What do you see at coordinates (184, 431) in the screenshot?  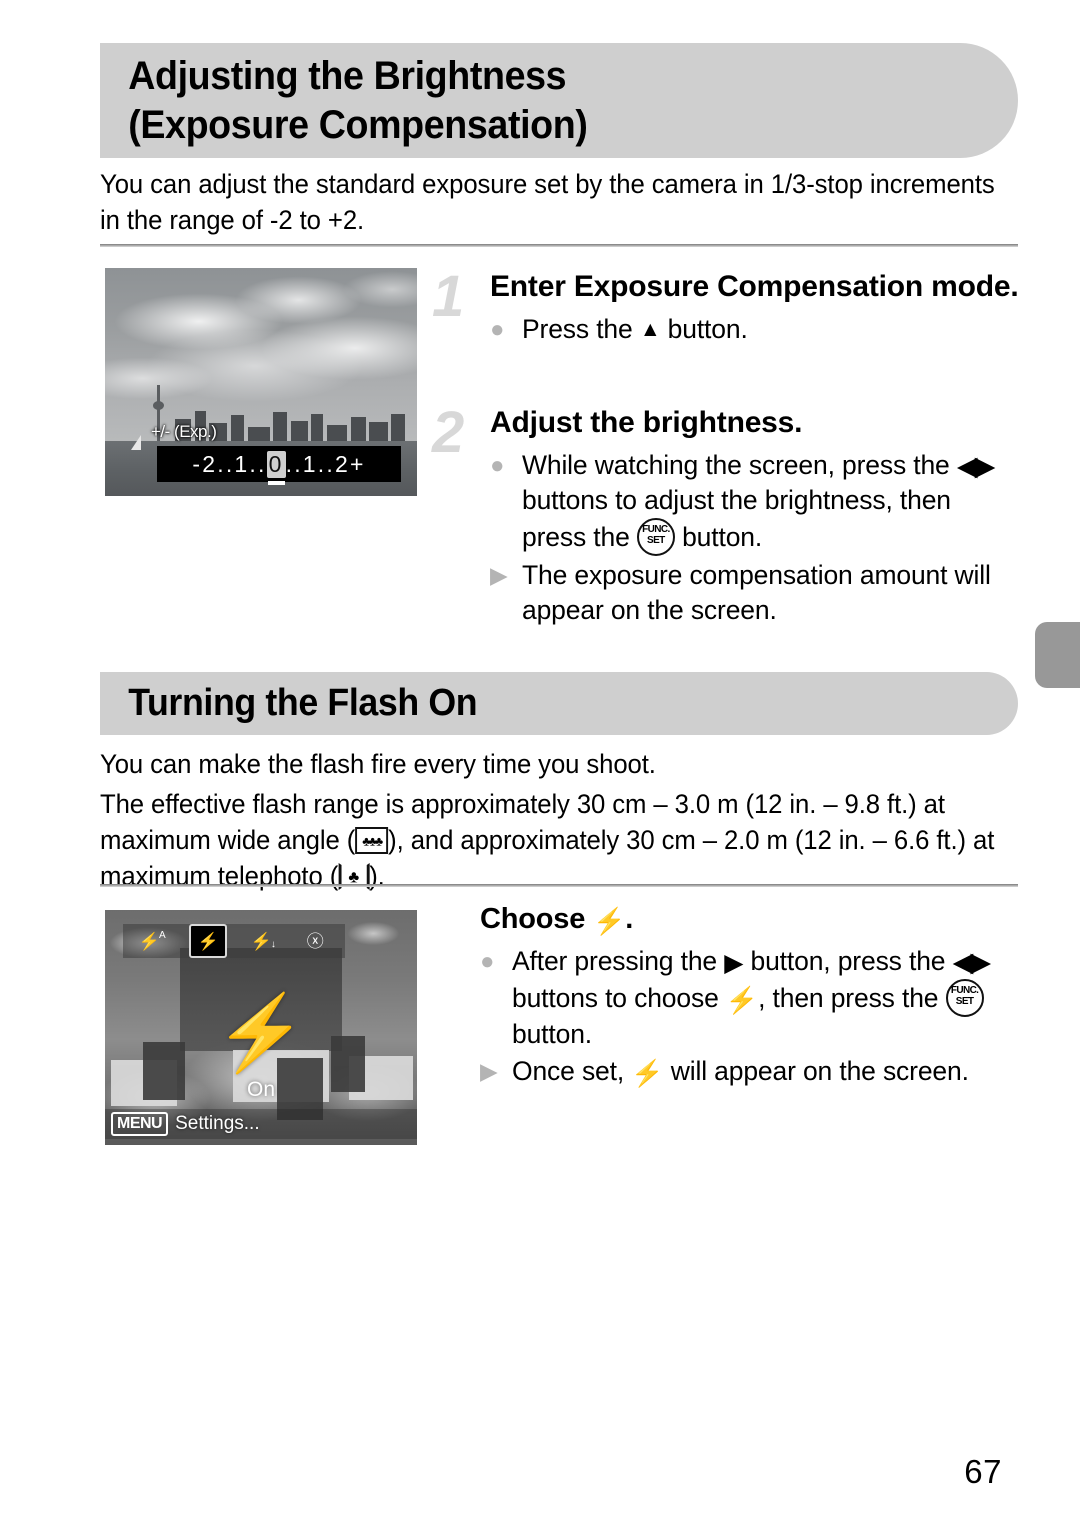 I see `exposure-overlay-label: +/- (Exp.)` at bounding box center [184, 431].